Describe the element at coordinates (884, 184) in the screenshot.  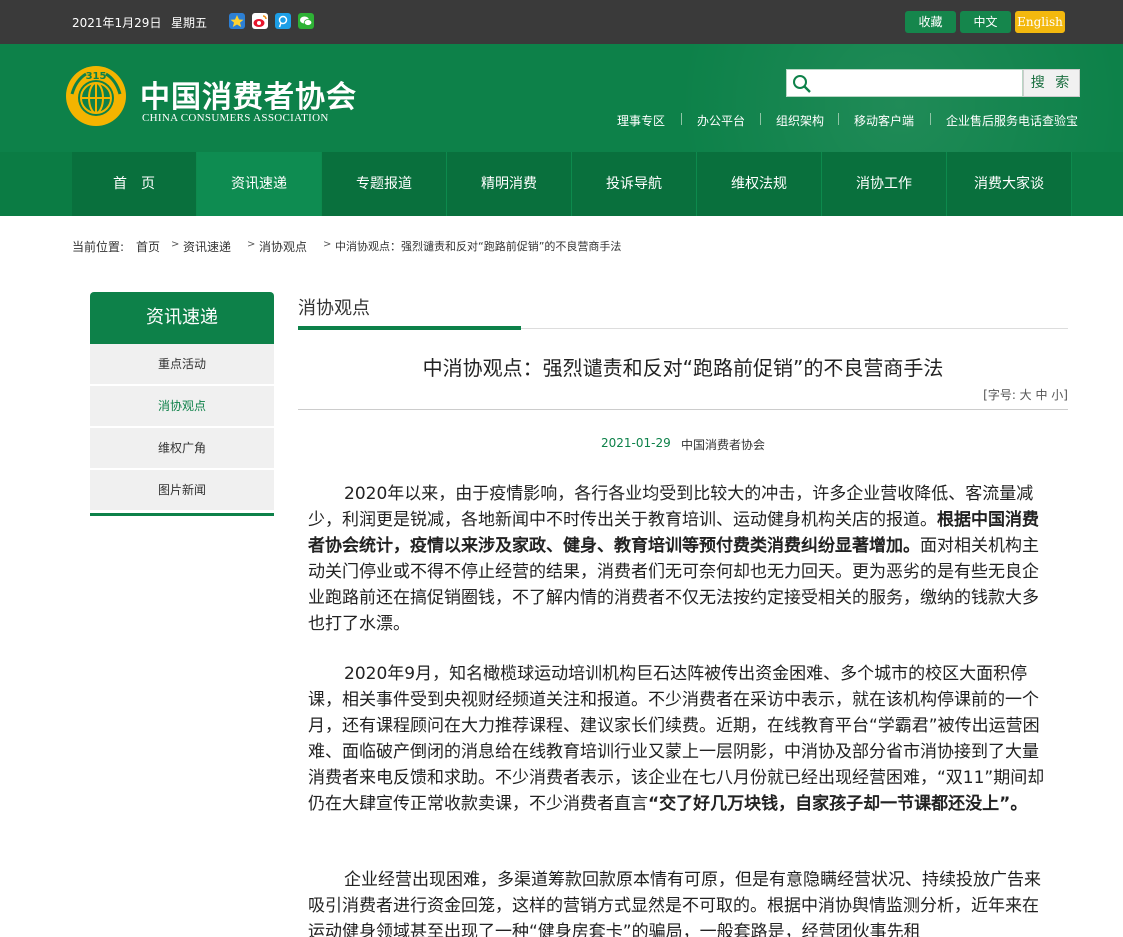
I see `nav-association-work: 消协工作` at that location.